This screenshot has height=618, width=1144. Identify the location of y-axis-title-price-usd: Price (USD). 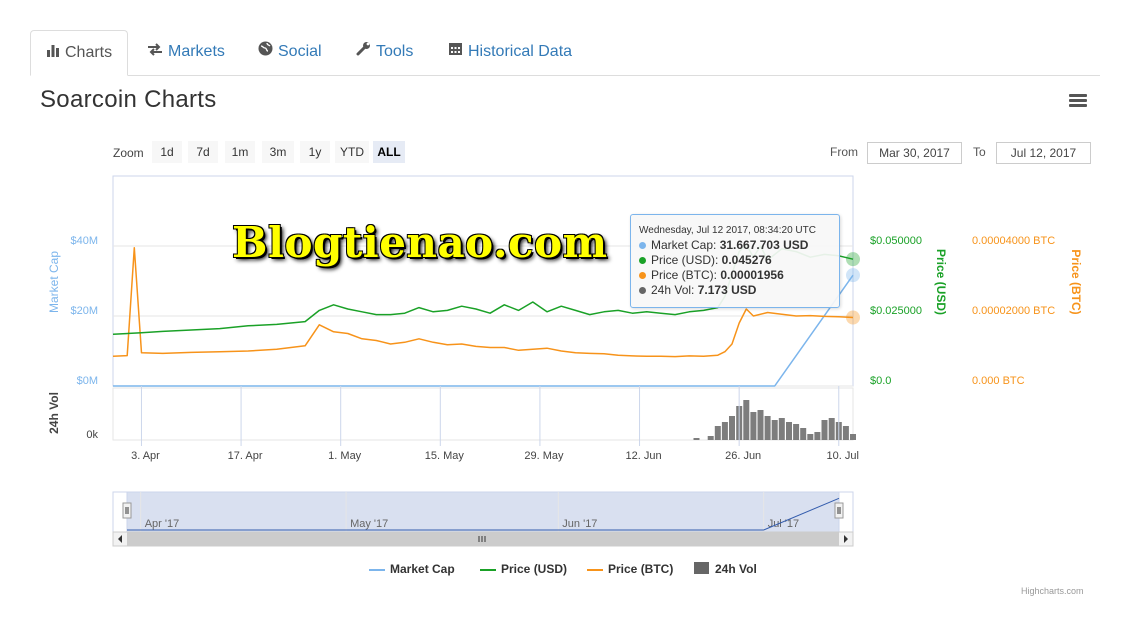
(941, 282).